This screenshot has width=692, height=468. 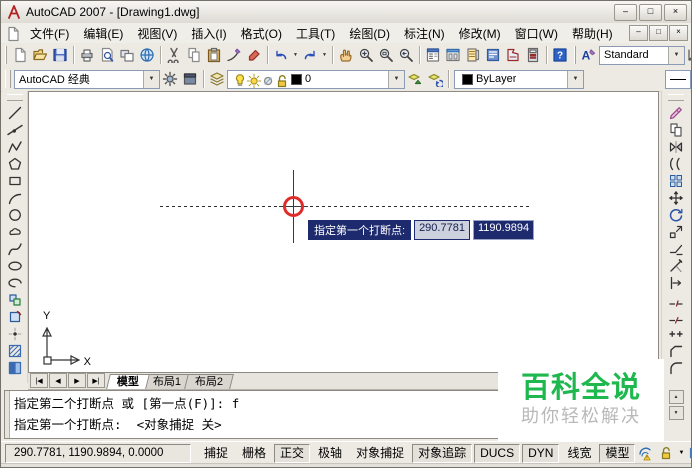 What do you see at coordinates (40, 55) in the screenshot?
I see `open-button` at bounding box center [40, 55].